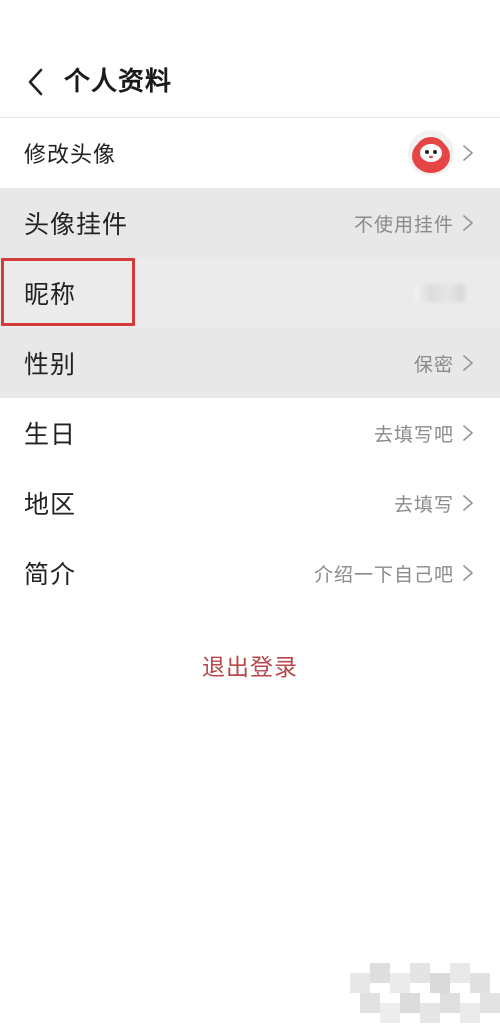 This screenshot has width=500, height=1033. I want to click on page-title: 个人资料, so click(118, 82).